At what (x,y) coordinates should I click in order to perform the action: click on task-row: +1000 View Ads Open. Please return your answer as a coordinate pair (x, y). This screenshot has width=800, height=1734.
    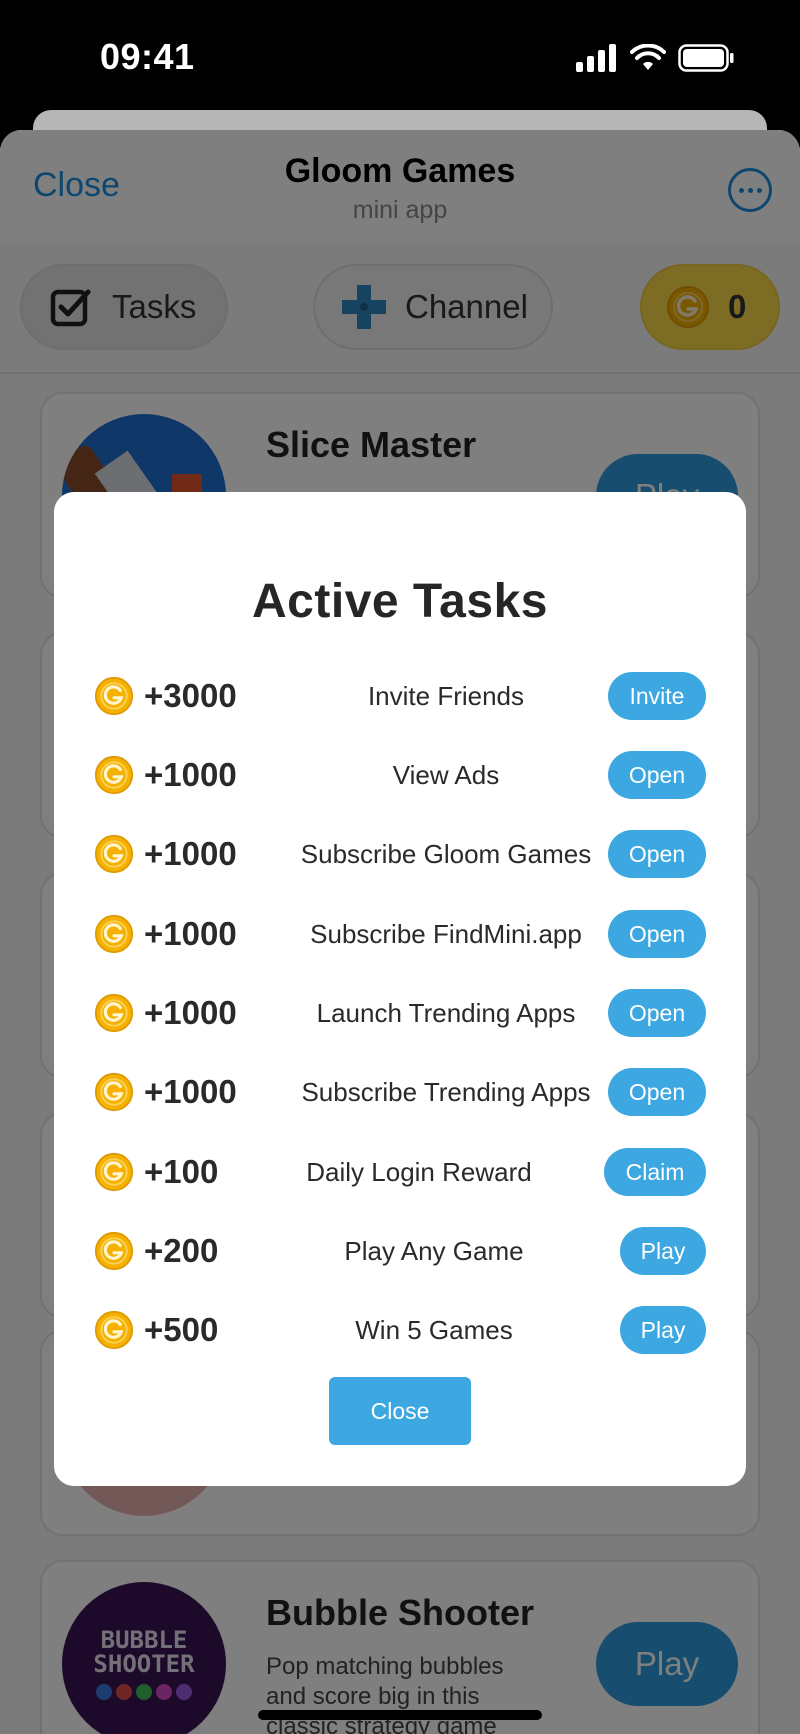
    Looking at the image, I should click on (400, 775).